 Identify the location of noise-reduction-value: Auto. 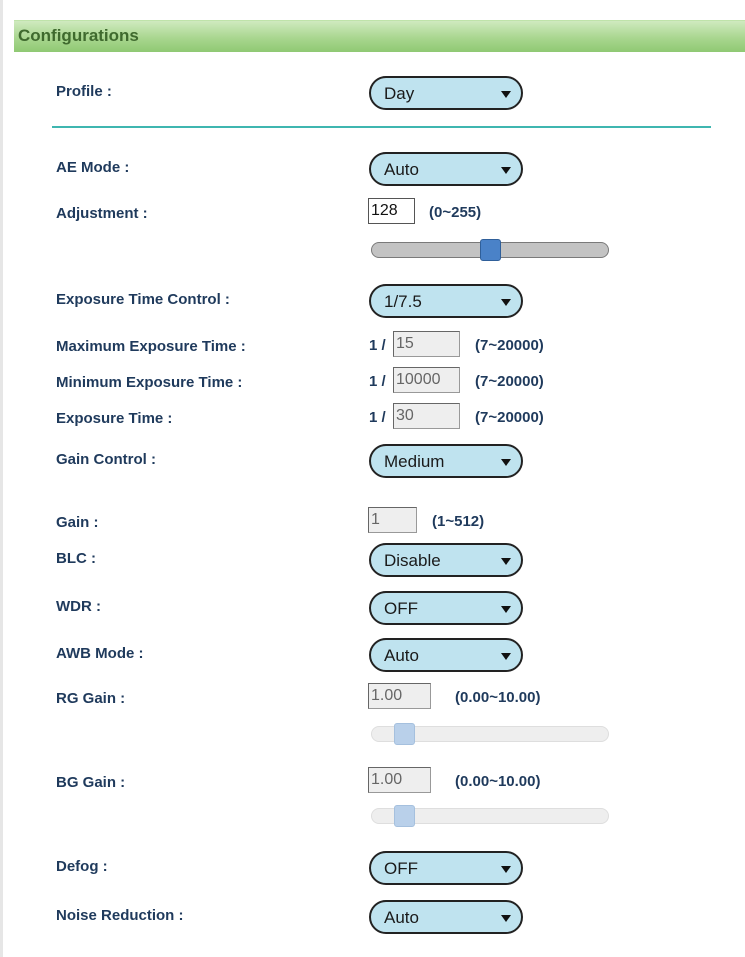
(401, 917).